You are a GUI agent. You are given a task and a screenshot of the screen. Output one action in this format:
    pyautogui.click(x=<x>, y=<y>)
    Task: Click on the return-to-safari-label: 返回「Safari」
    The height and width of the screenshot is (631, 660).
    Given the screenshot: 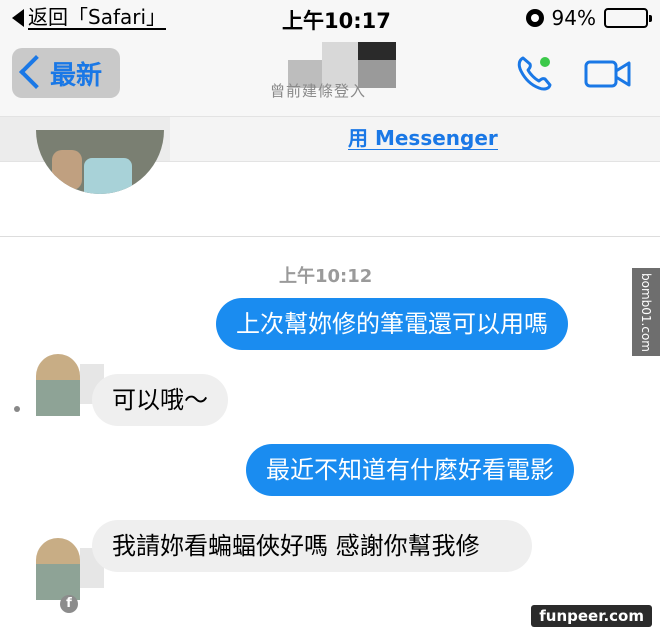 What is the action you would take?
    pyautogui.click(x=97, y=17)
    